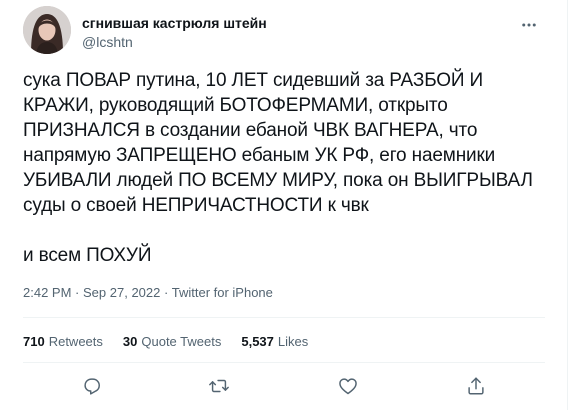  I want to click on avatar, so click(47, 30).